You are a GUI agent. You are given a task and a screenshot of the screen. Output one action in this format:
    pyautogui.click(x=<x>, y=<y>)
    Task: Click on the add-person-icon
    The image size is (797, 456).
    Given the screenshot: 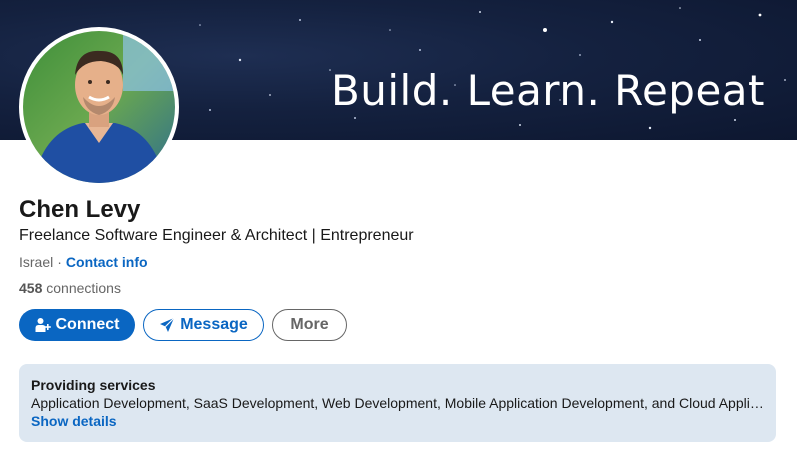 What is the action you would take?
    pyautogui.click(x=43, y=325)
    